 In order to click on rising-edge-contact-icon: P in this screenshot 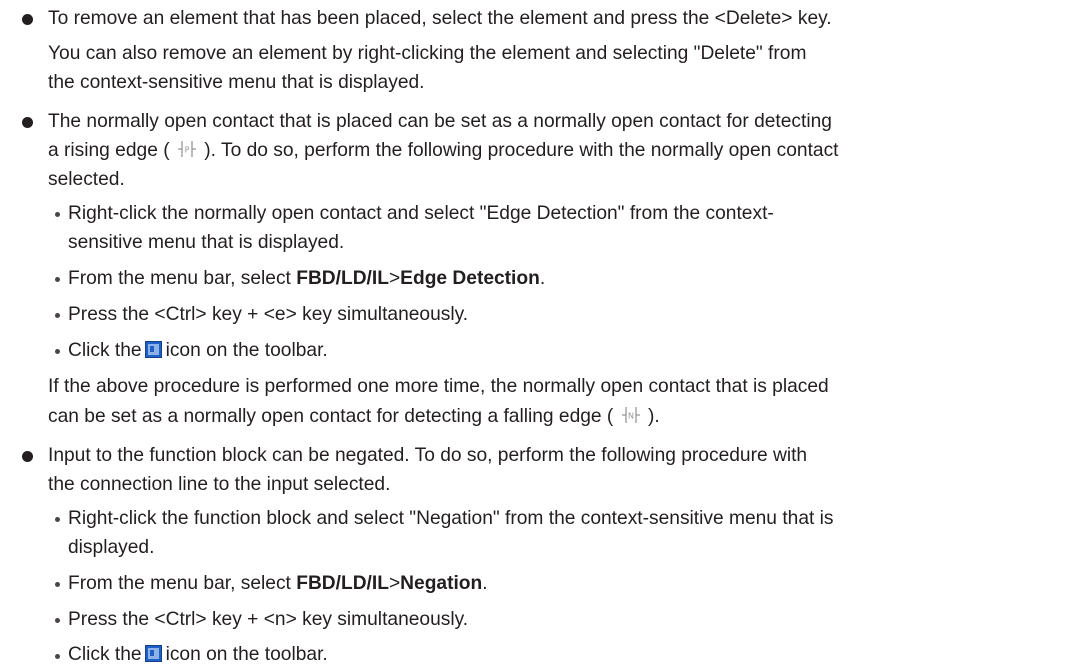, I will do `click(187, 149)`.